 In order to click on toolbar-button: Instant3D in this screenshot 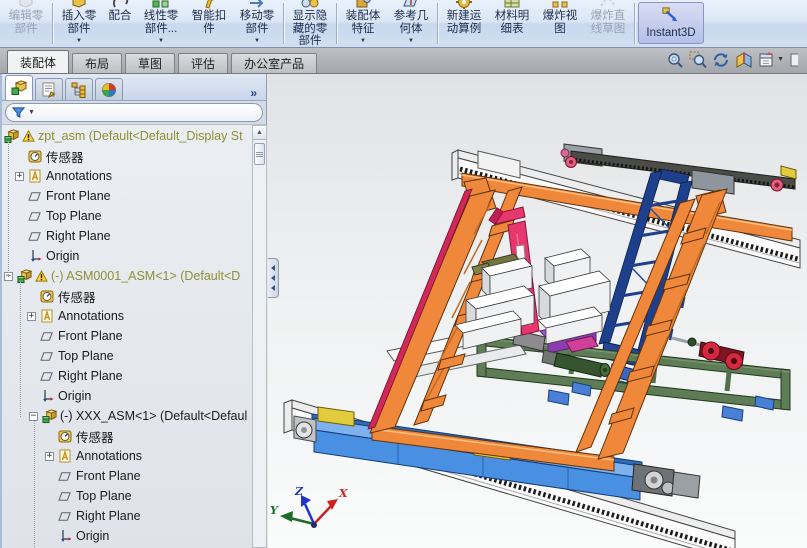, I will do `click(671, 23)`.